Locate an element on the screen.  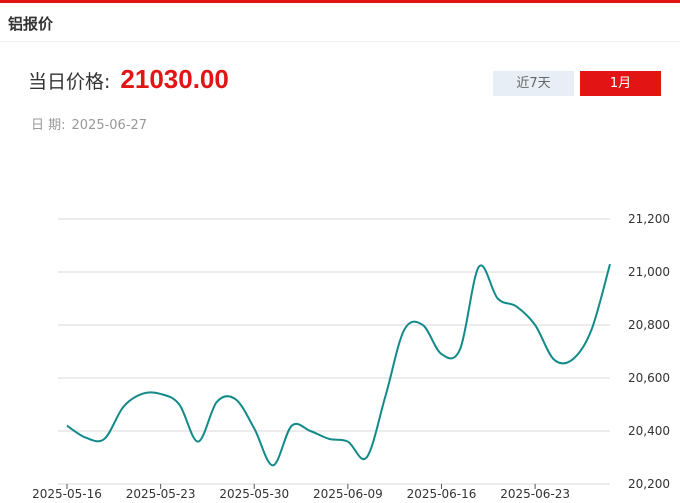
y-tick-label: 20,400 is located at coordinates (649, 431).